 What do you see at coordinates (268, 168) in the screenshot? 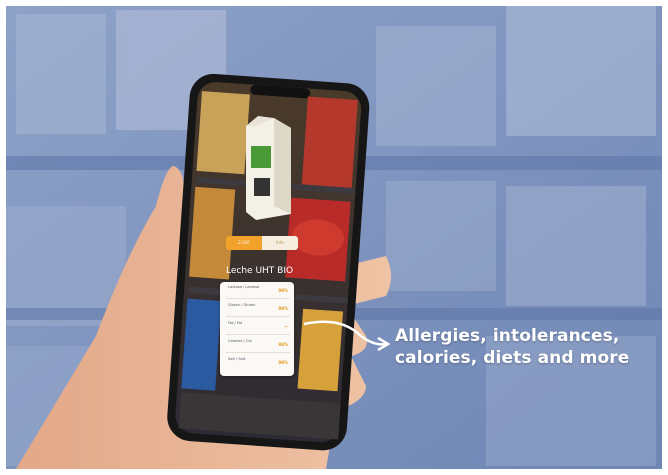
I see `milk-carton-icon` at bounding box center [268, 168].